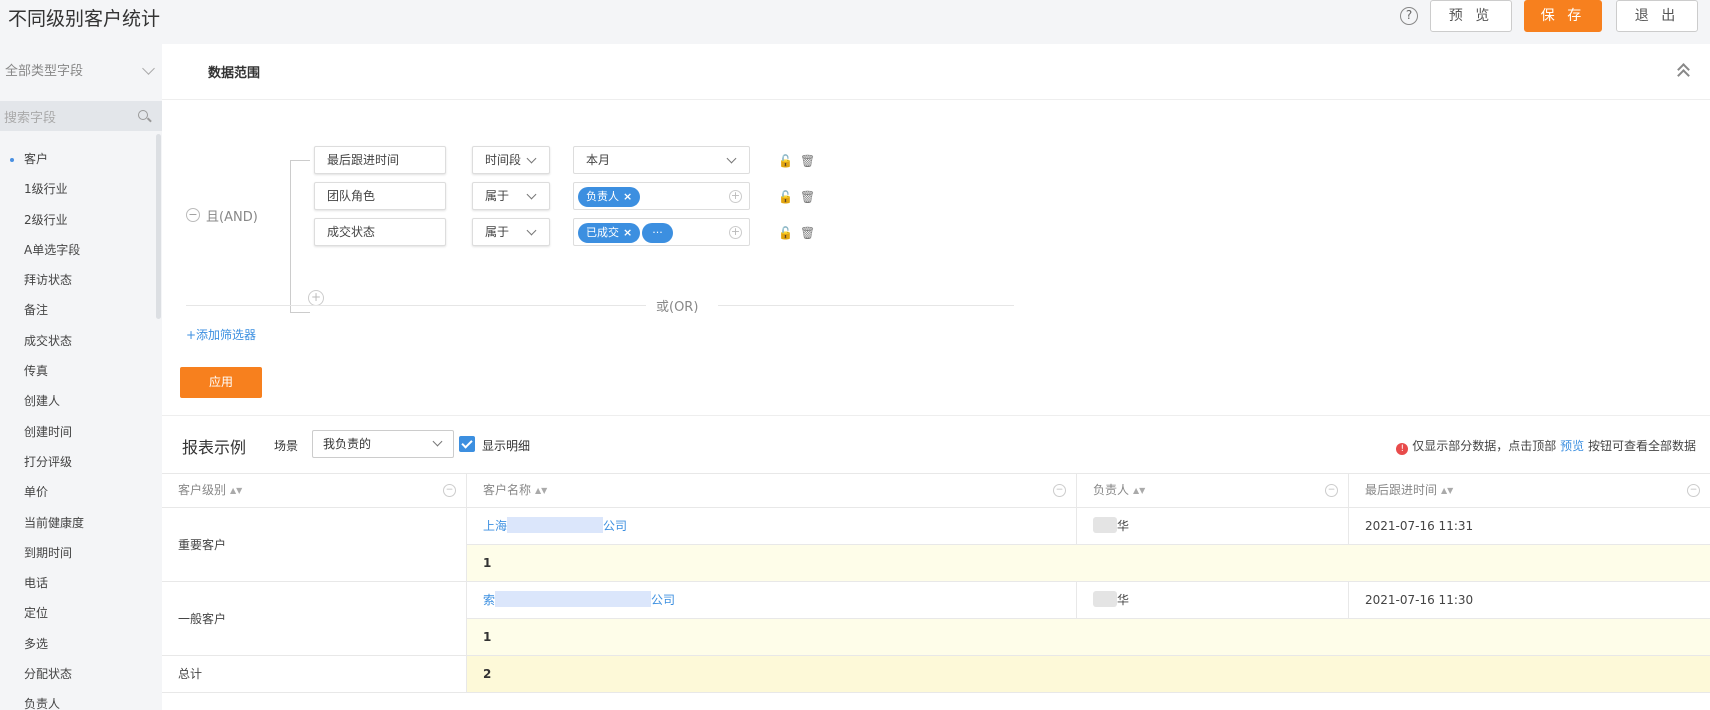  Describe the element at coordinates (661, 160) in the screenshot. I see `condition-value-select: 本月` at that location.